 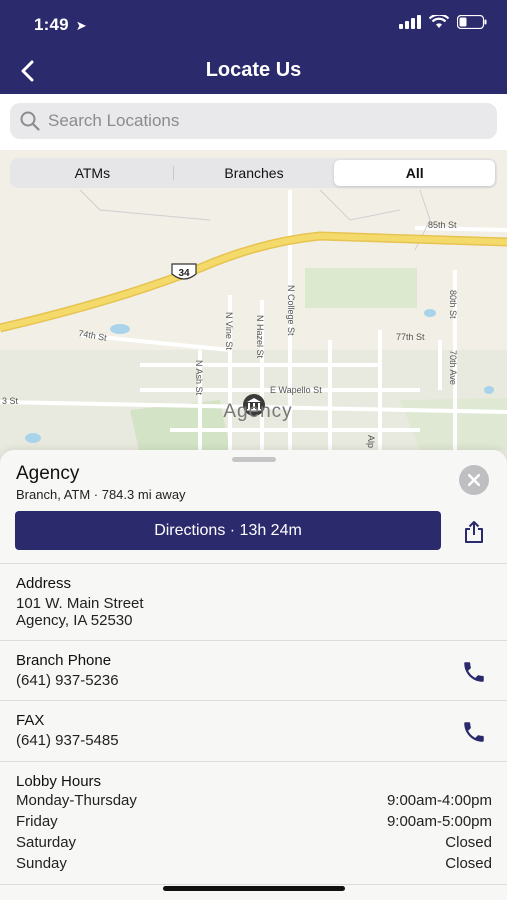 I want to click on share-icon, so click(x=474, y=532).